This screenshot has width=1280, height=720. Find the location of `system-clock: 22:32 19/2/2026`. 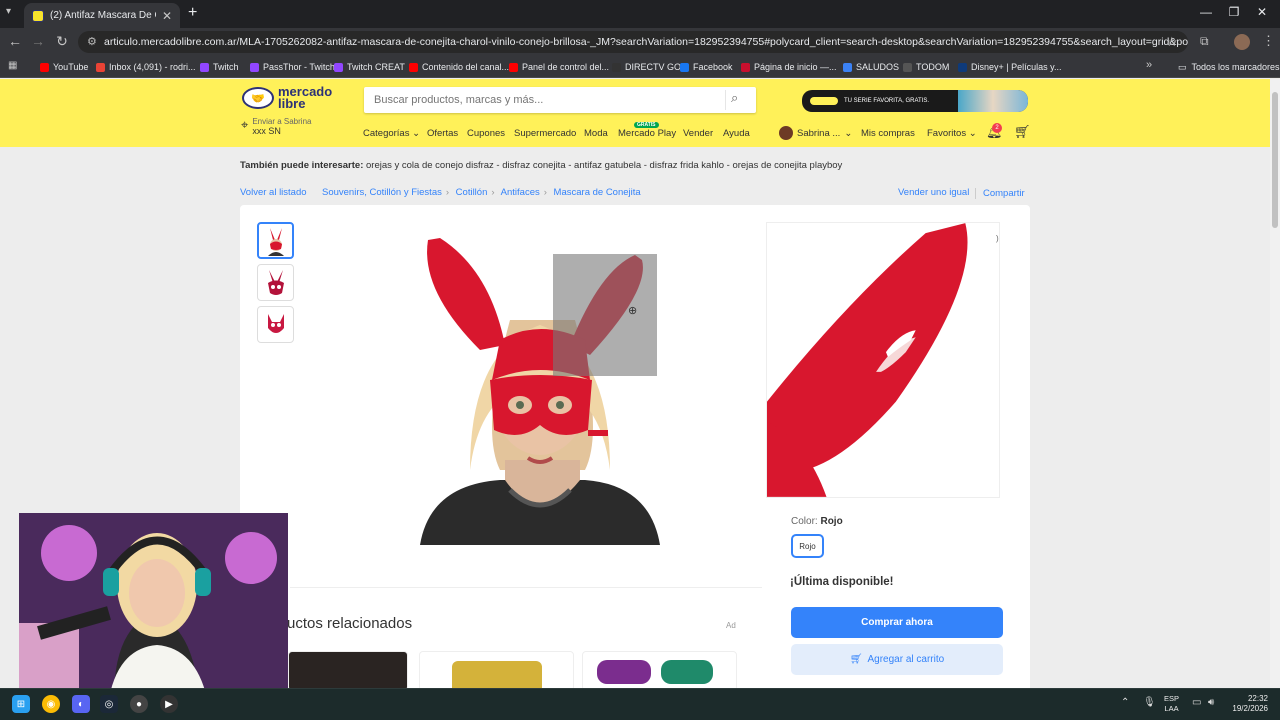

system-clock: 22:32 19/2/2026 is located at coordinates (1247, 704).